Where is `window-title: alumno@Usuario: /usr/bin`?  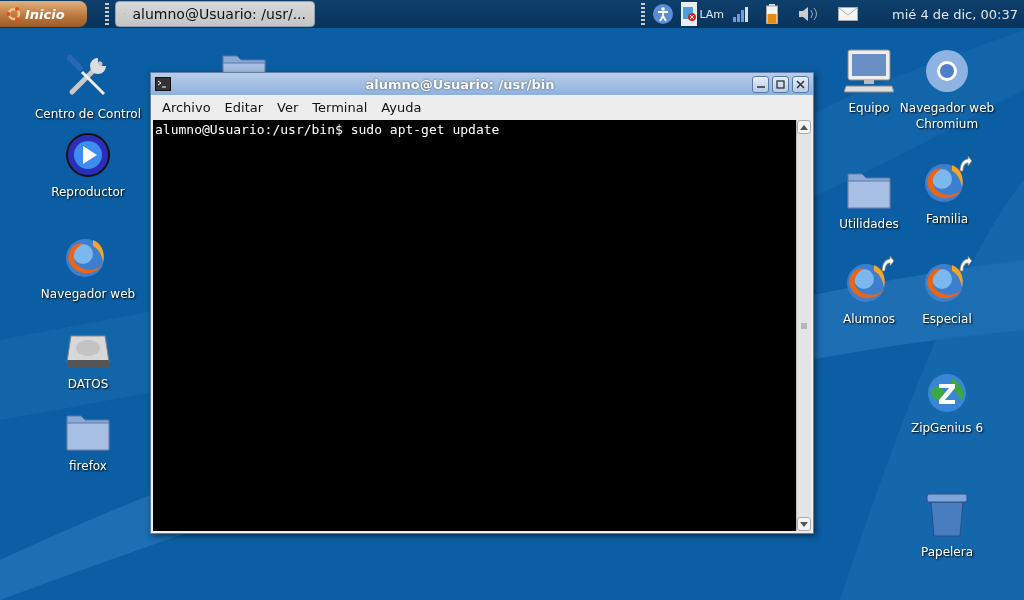
window-title: alumno@Usuario: /usr/bin is located at coordinates (460, 84).